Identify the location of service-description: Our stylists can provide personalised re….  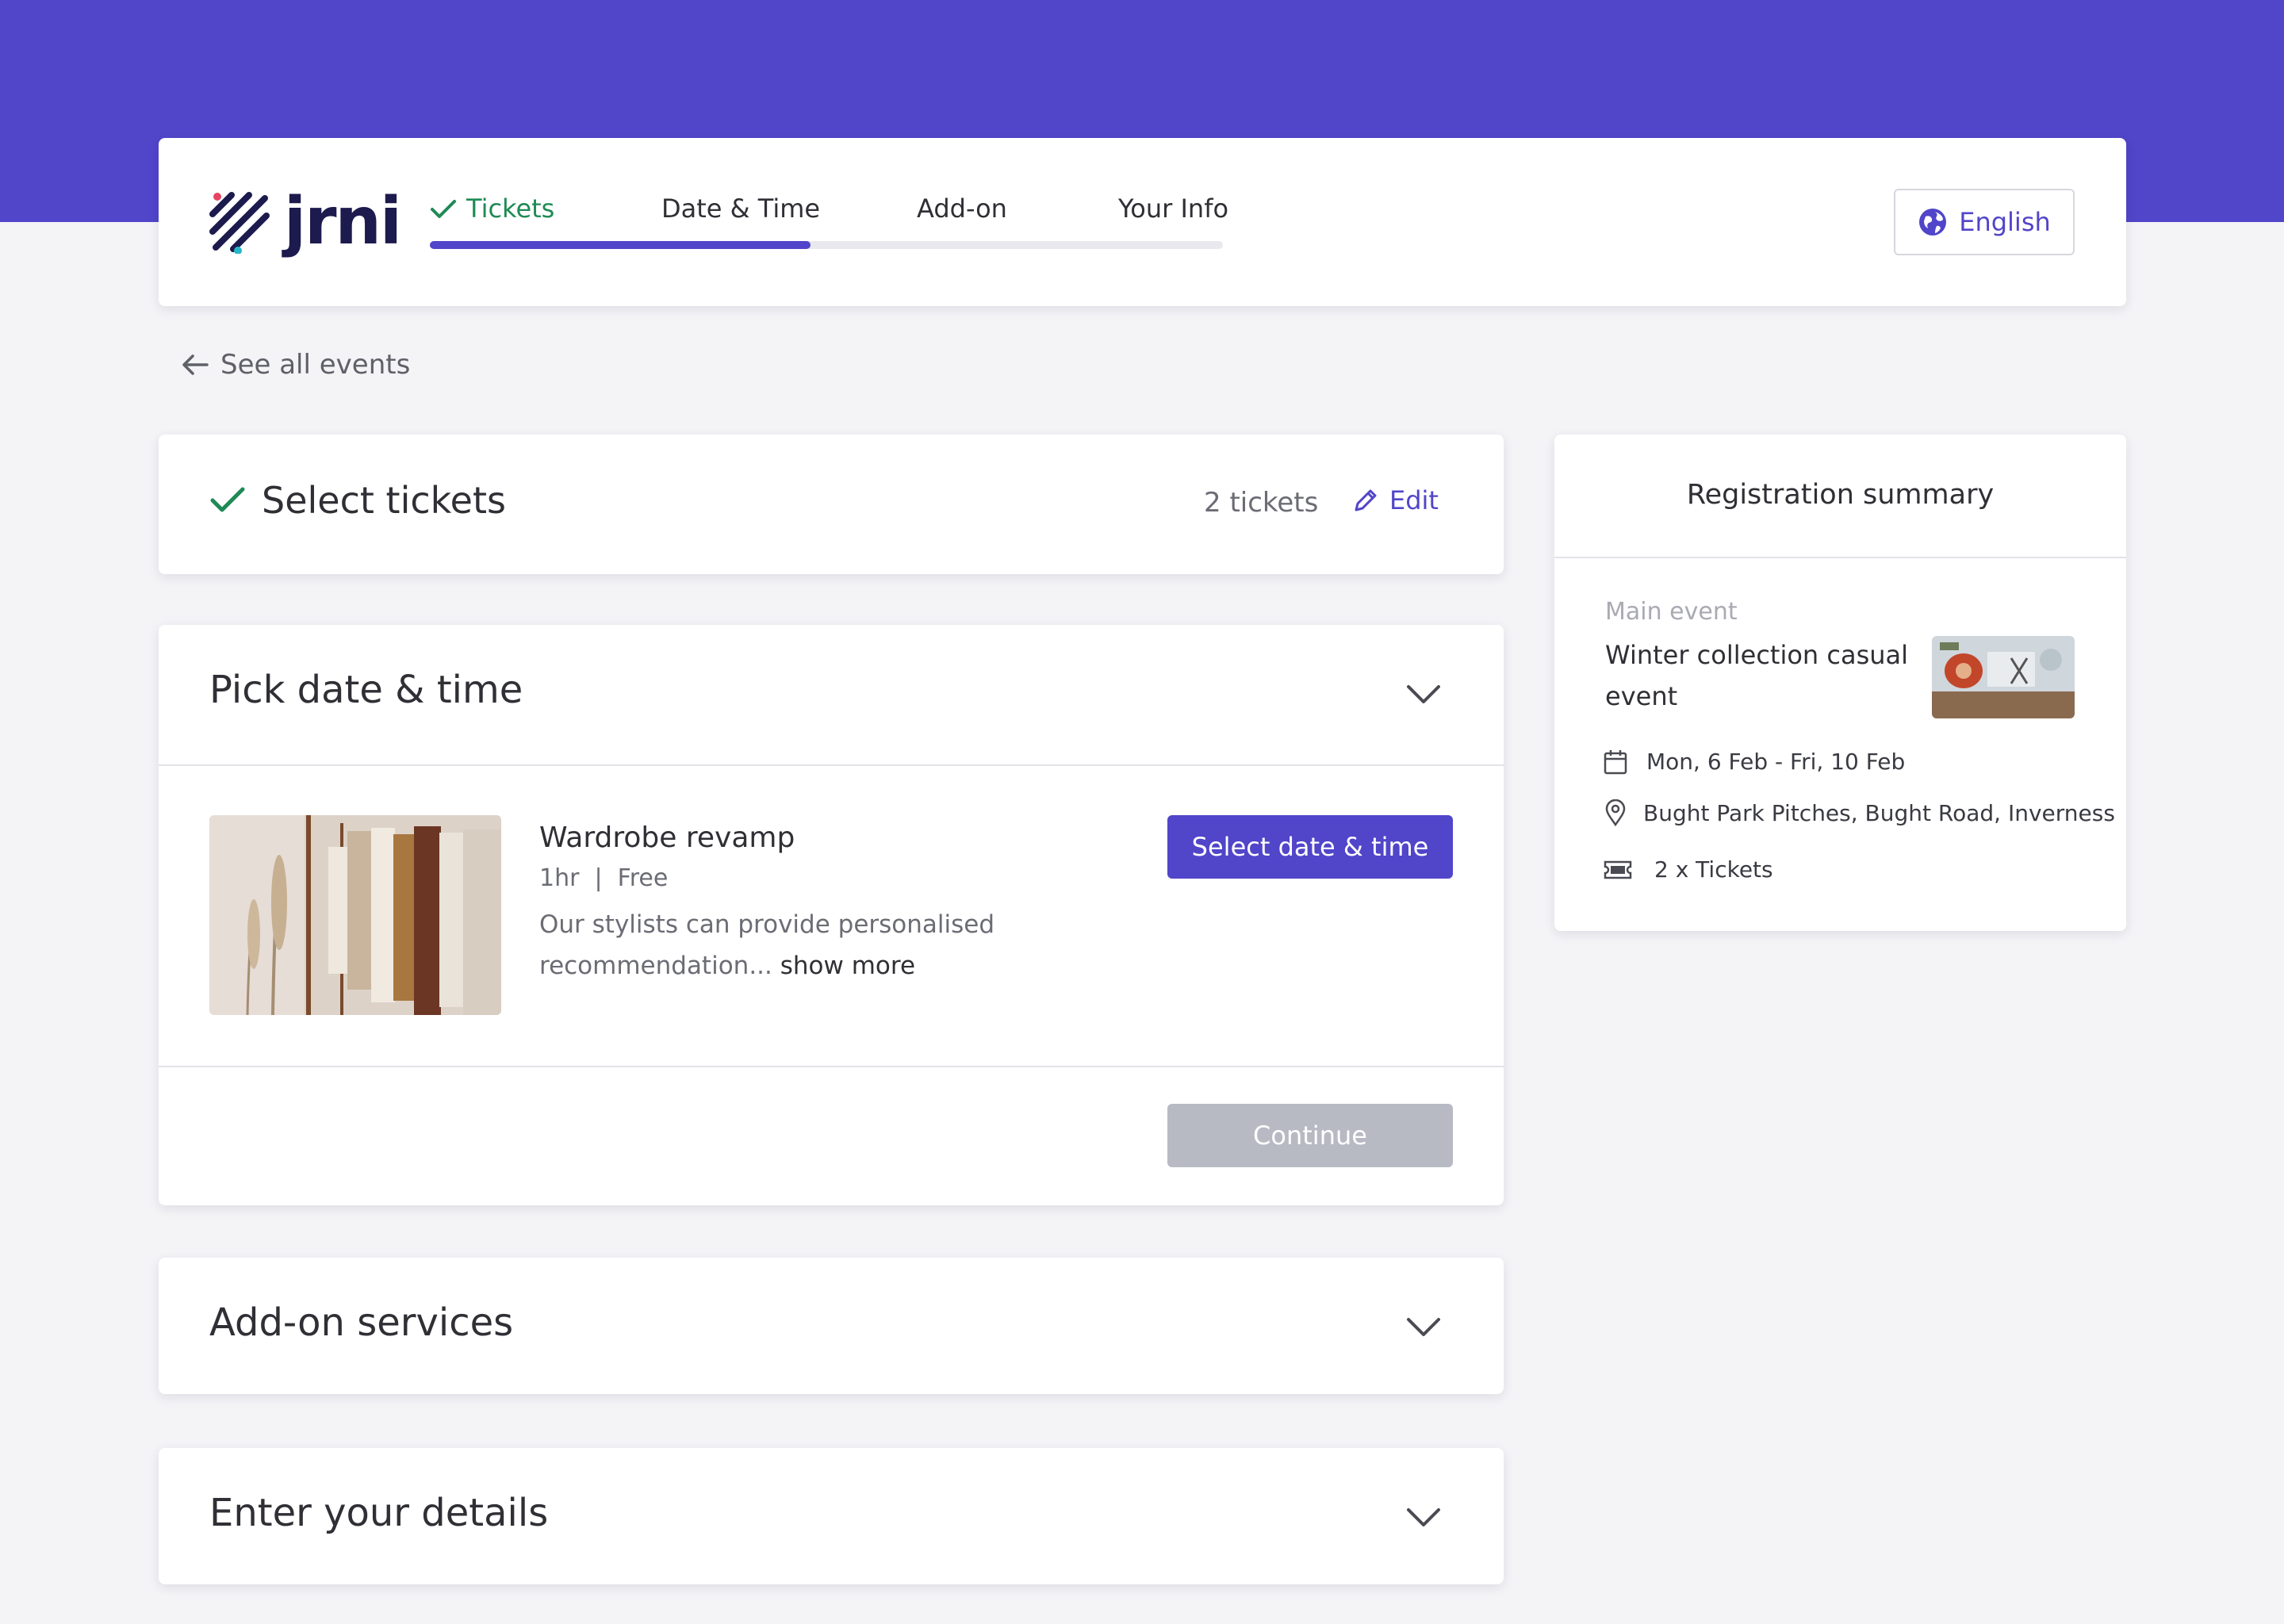
(785, 945).